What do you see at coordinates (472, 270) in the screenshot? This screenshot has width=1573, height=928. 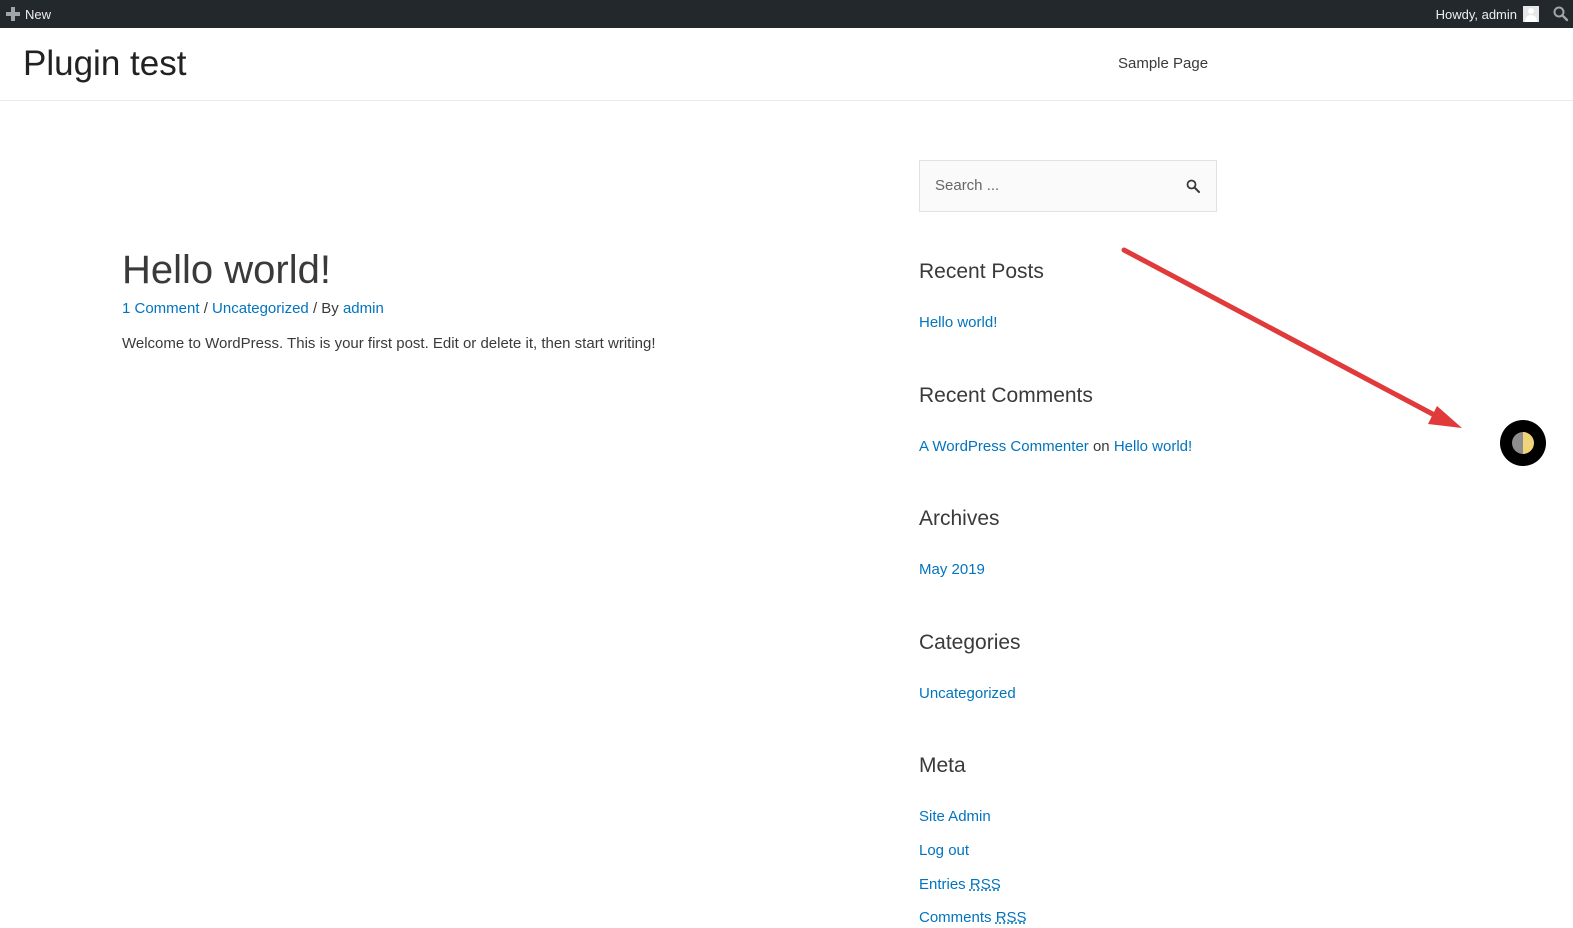 I see `post-title: Hello world!` at bounding box center [472, 270].